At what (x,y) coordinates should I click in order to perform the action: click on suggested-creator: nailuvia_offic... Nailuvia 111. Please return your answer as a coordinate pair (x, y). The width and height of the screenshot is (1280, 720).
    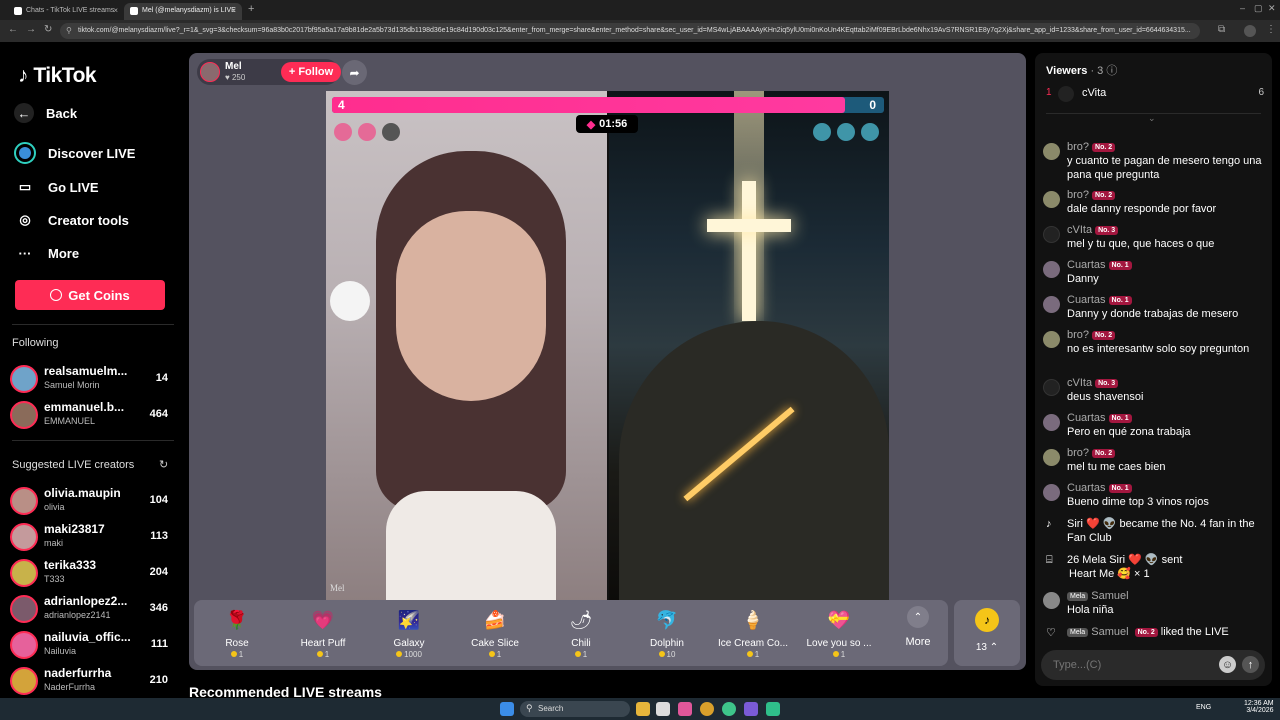
    Looking at the image, I should click on (90, 645).